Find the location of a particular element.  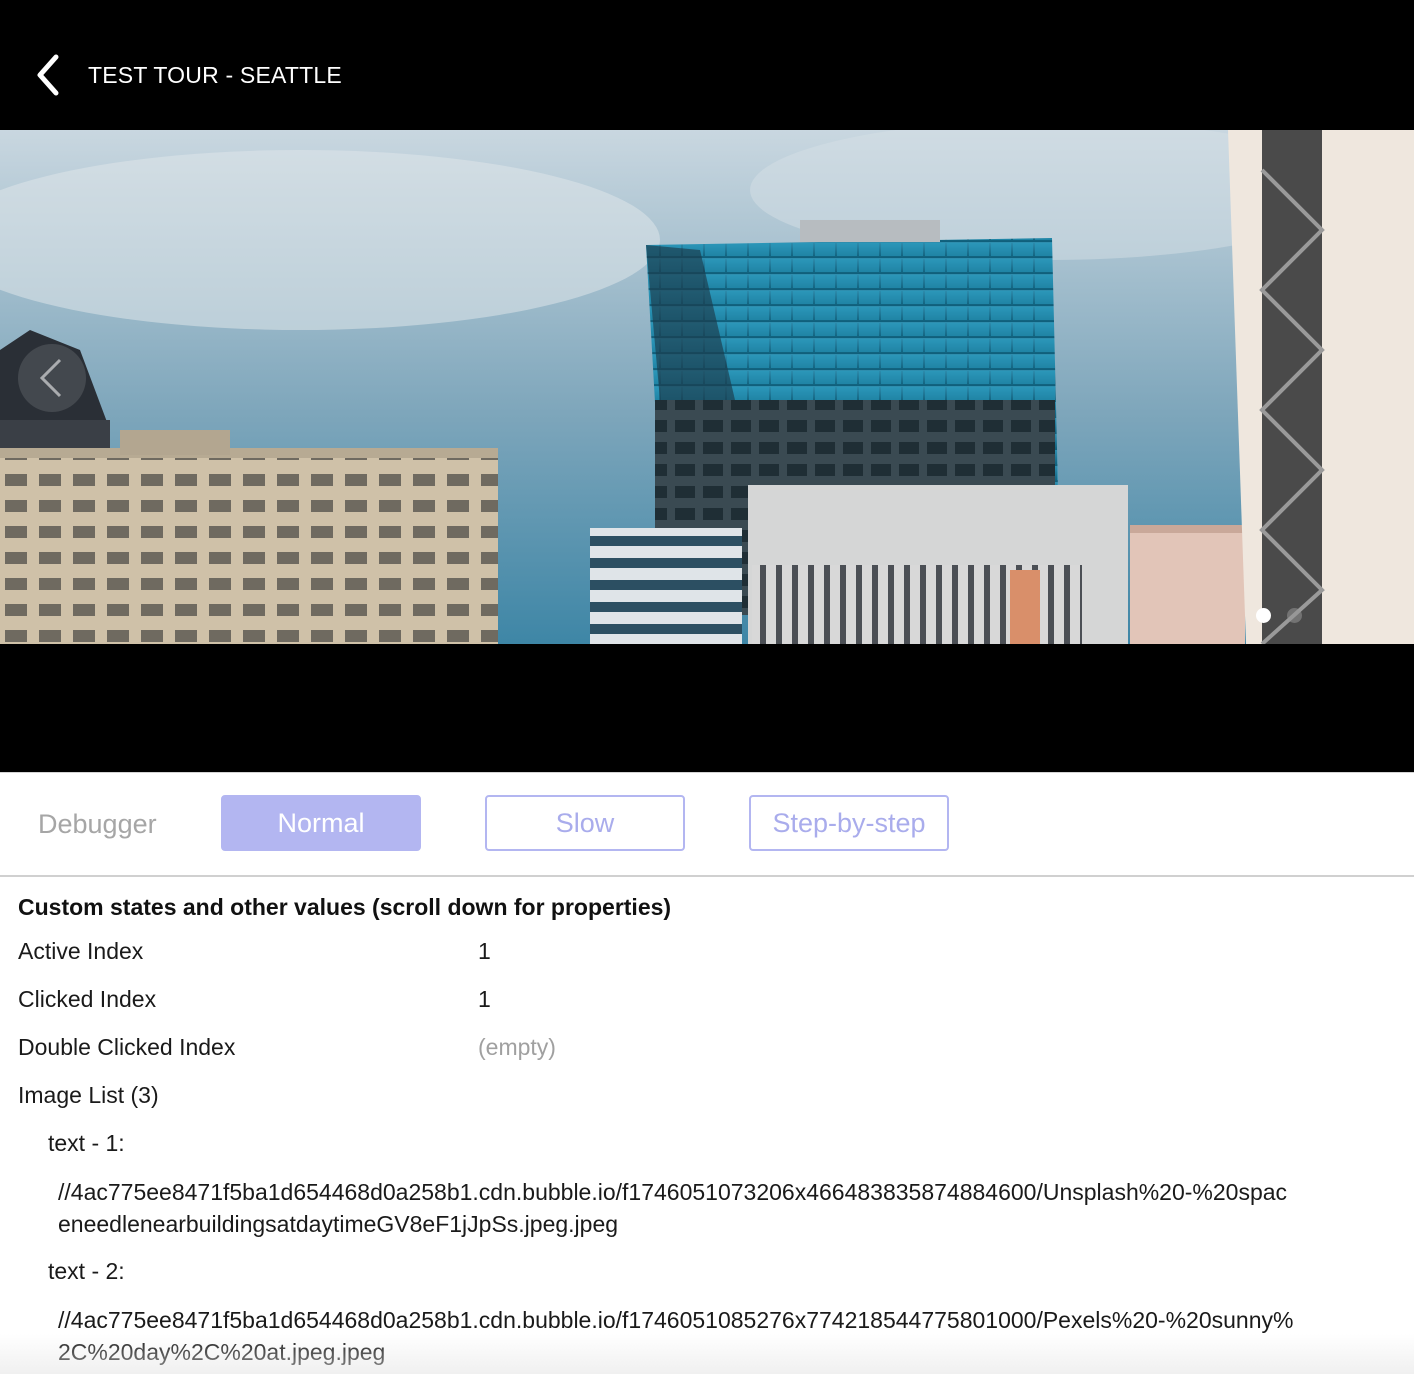

back-chevron-icon is located at coordinates (48, 75).